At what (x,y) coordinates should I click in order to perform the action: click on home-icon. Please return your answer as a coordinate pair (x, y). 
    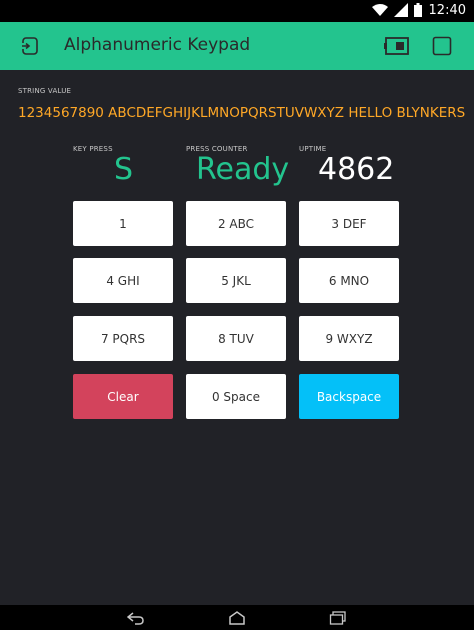
    Looking at the image, I should click on (237, 618).